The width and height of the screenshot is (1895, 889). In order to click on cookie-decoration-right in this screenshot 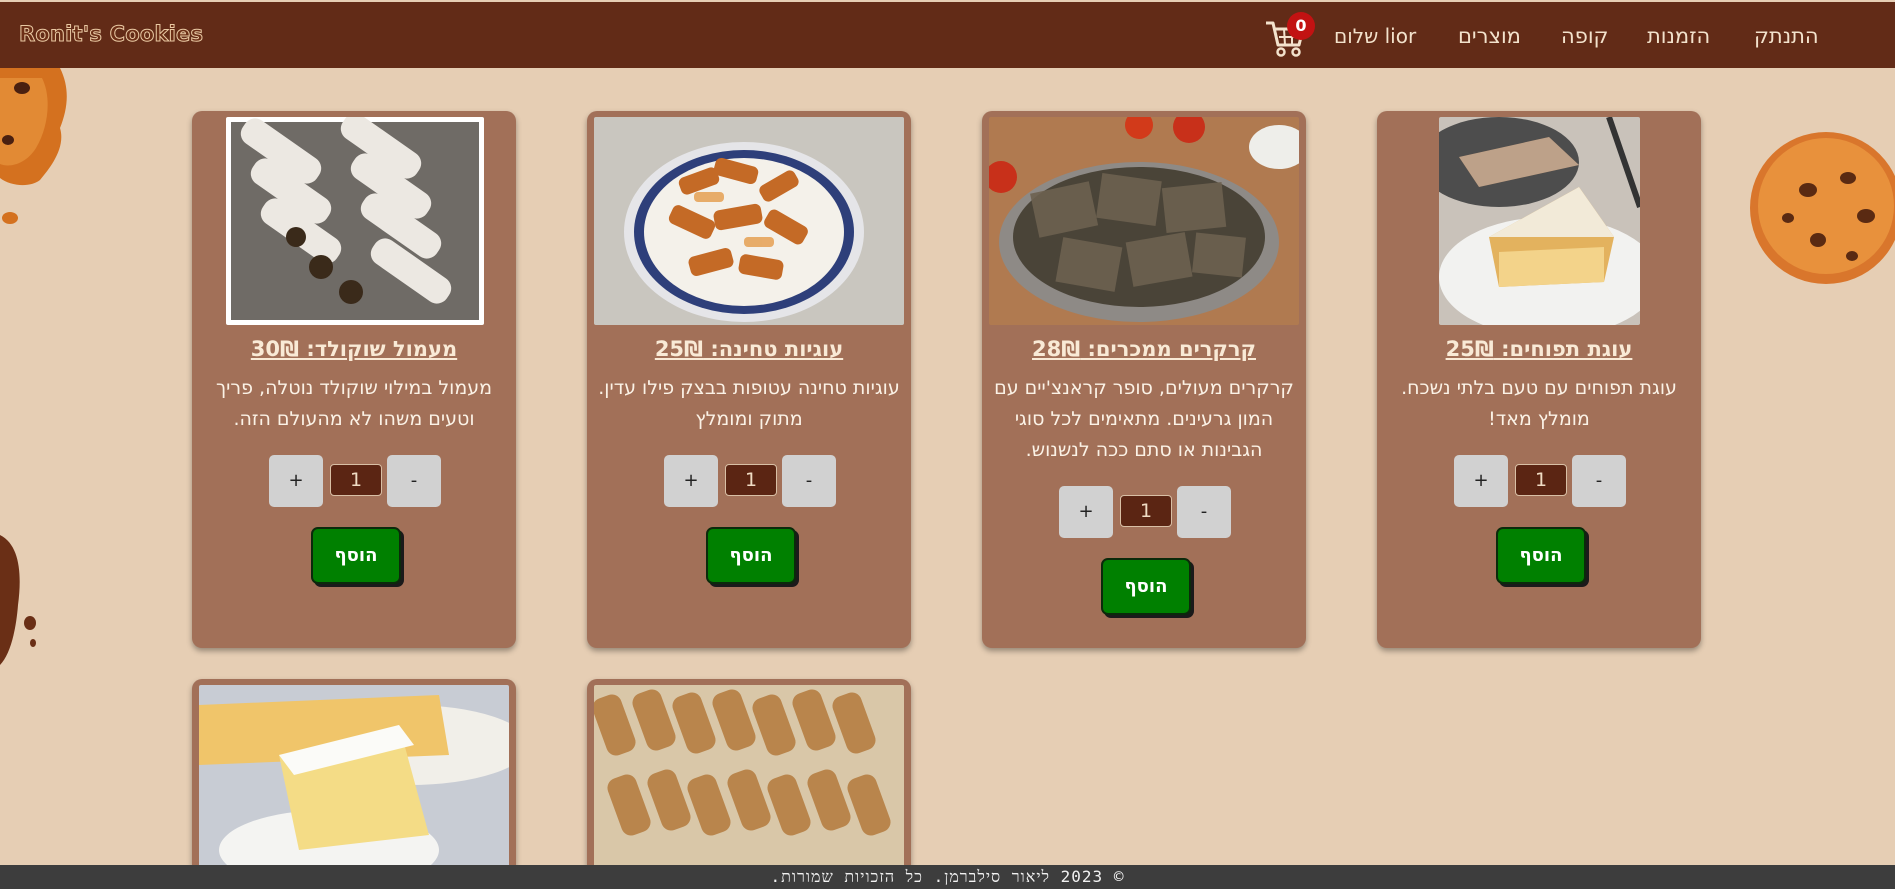, I will do `click(1822, 208)`.